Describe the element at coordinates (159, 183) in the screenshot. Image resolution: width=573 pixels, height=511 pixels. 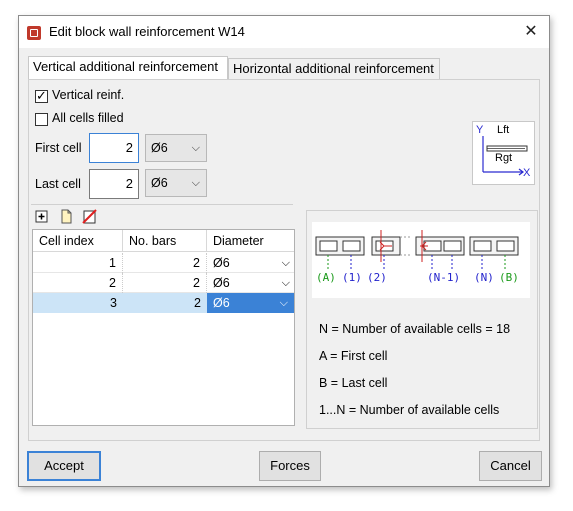
I see `last-cell-diameter-value: Ø6` at that location.